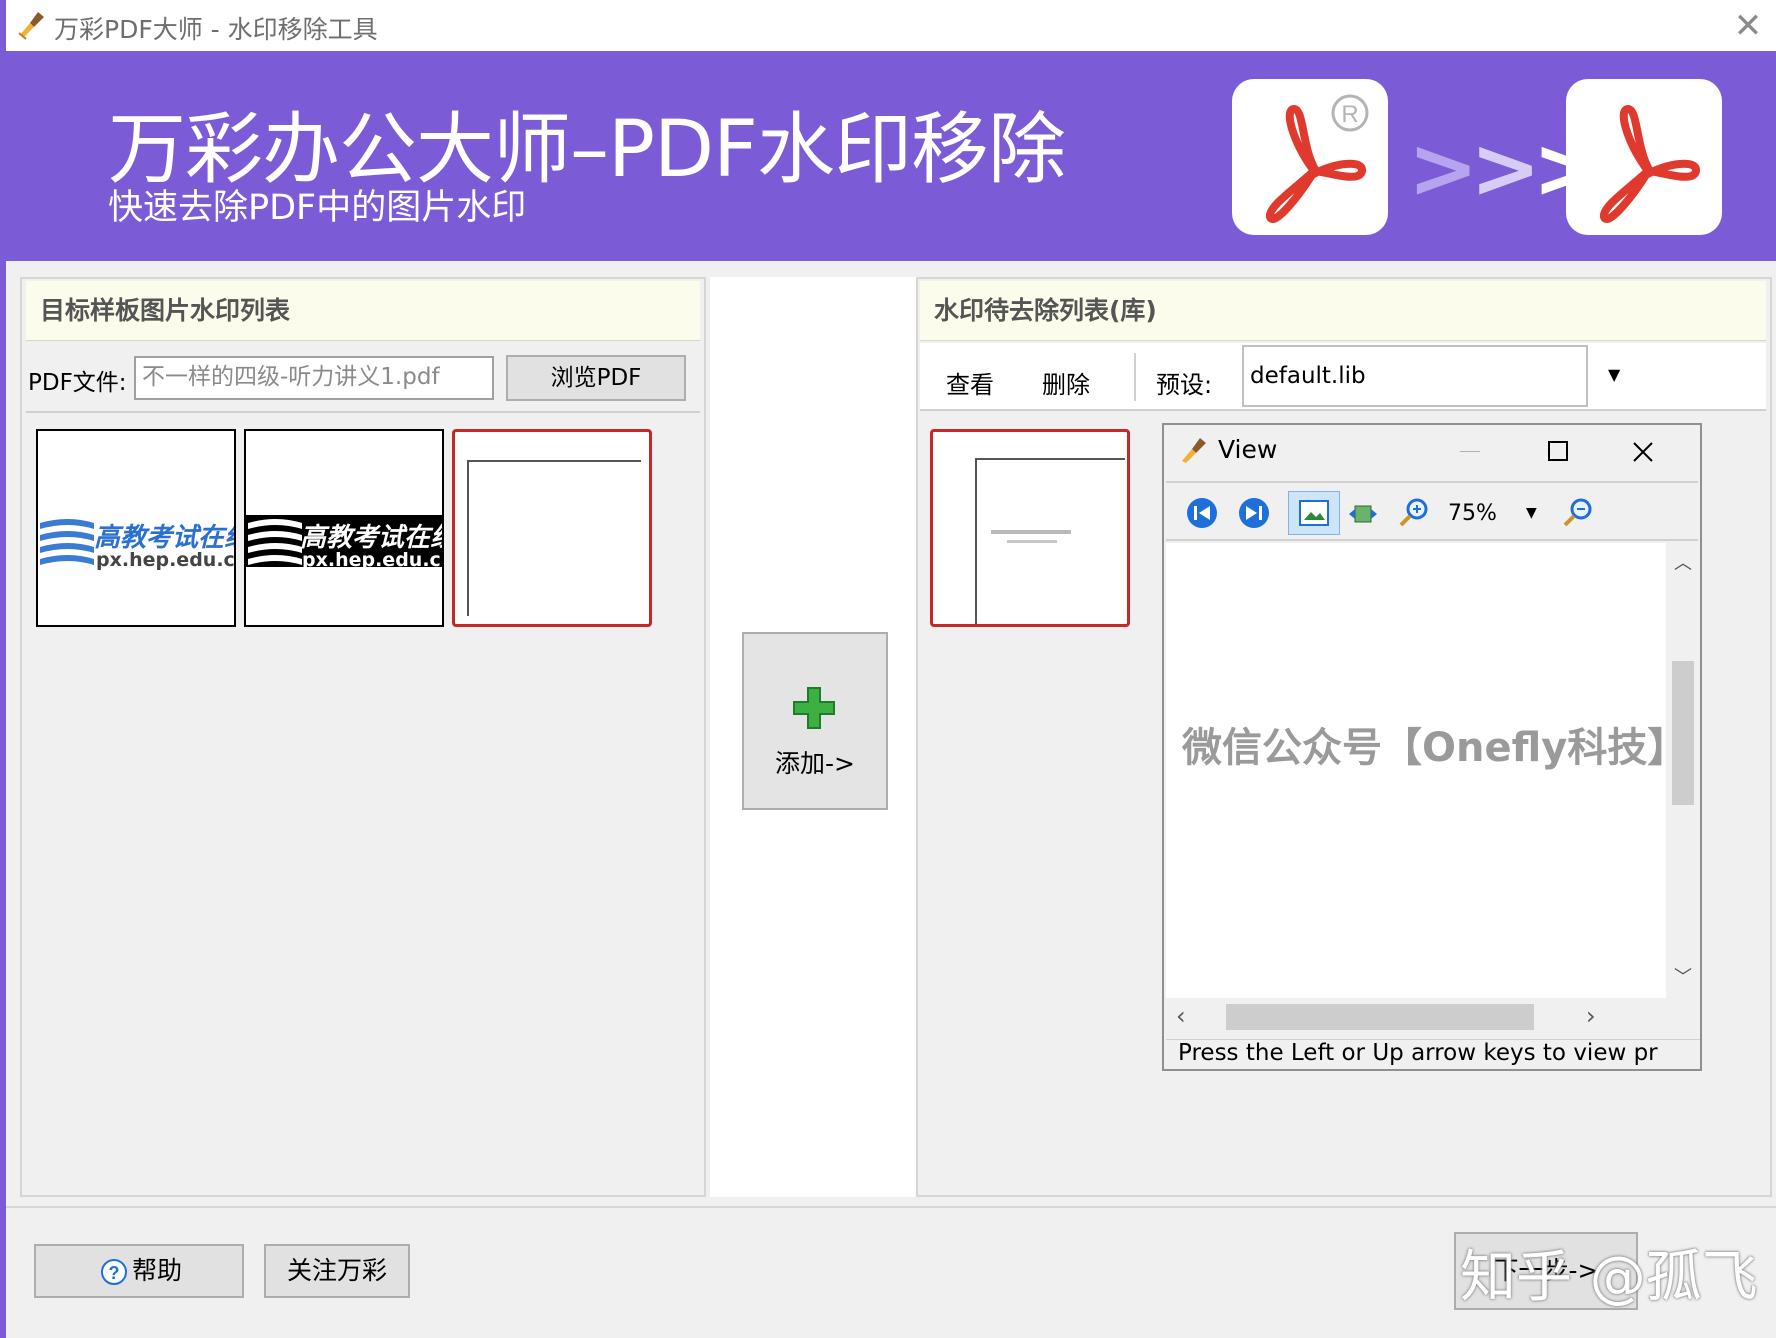  What do you see at coordinates (1349, 114) in the screenshot?
I see `svg-text: R` at bounding box center [1349, 114].